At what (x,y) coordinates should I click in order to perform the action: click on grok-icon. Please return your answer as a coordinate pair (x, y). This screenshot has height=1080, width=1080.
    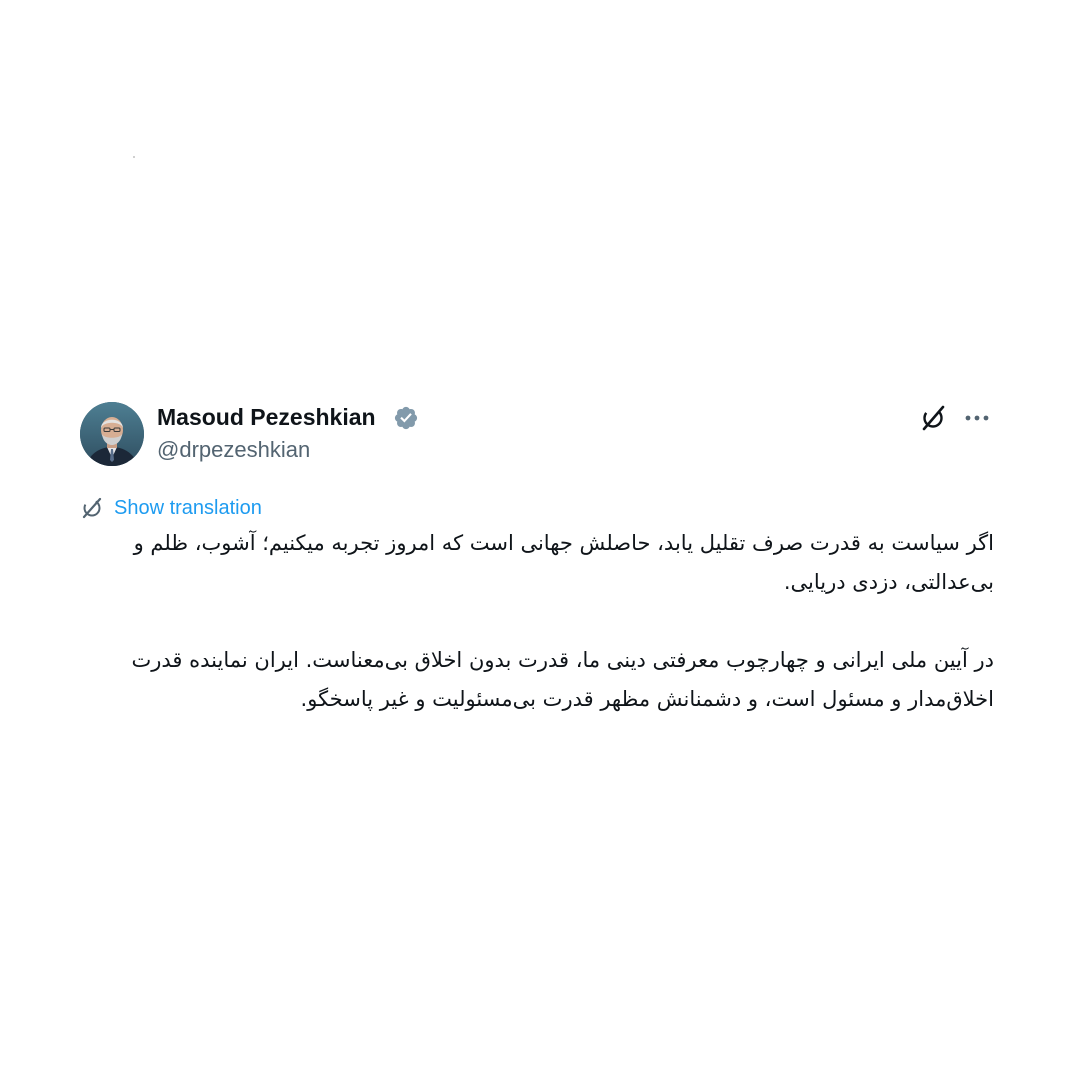
    Looking at the image, I should click on (933, 418).